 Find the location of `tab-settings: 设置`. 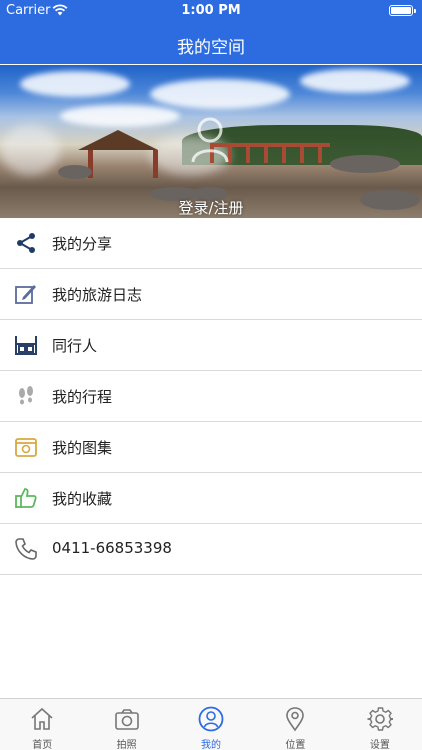

tab-settings: 设置 is located at coordinates (380, 724).